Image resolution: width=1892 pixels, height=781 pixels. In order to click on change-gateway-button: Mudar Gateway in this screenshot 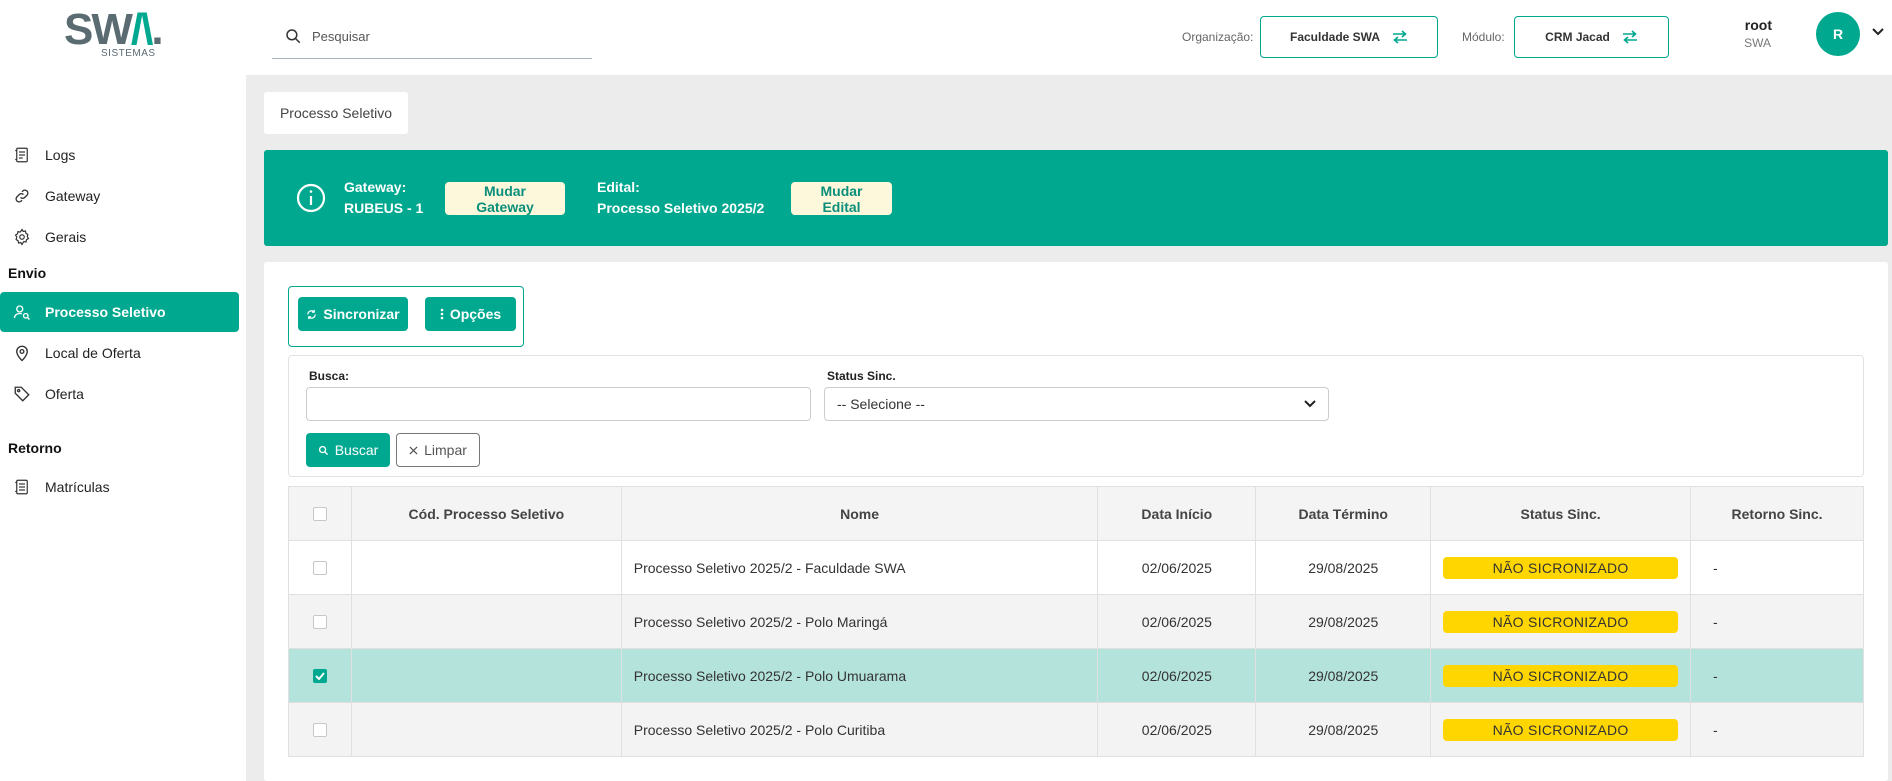, I will do `click(505, 198)`.